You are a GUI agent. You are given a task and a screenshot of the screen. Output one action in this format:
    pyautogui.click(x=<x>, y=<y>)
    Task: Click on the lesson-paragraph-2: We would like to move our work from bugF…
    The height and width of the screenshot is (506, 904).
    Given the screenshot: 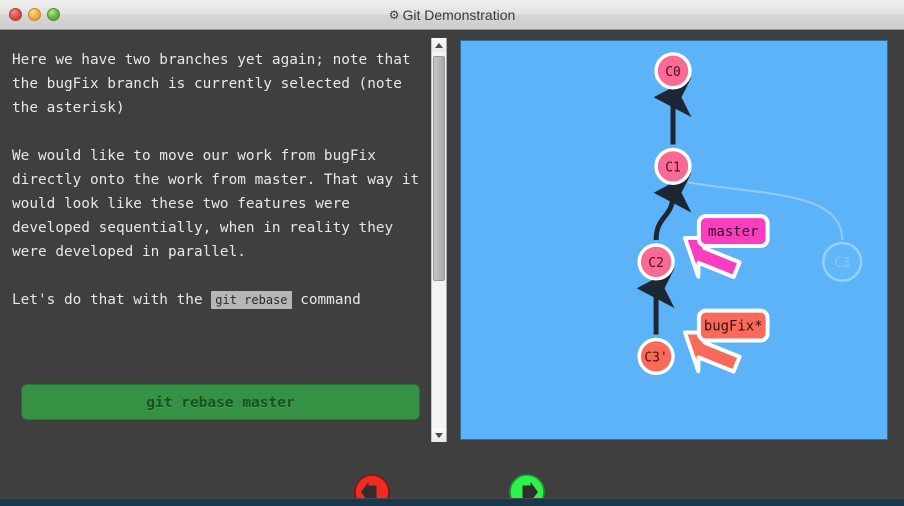 What is the action you would take?
    pyautogui.click(x=220, y=204)
    